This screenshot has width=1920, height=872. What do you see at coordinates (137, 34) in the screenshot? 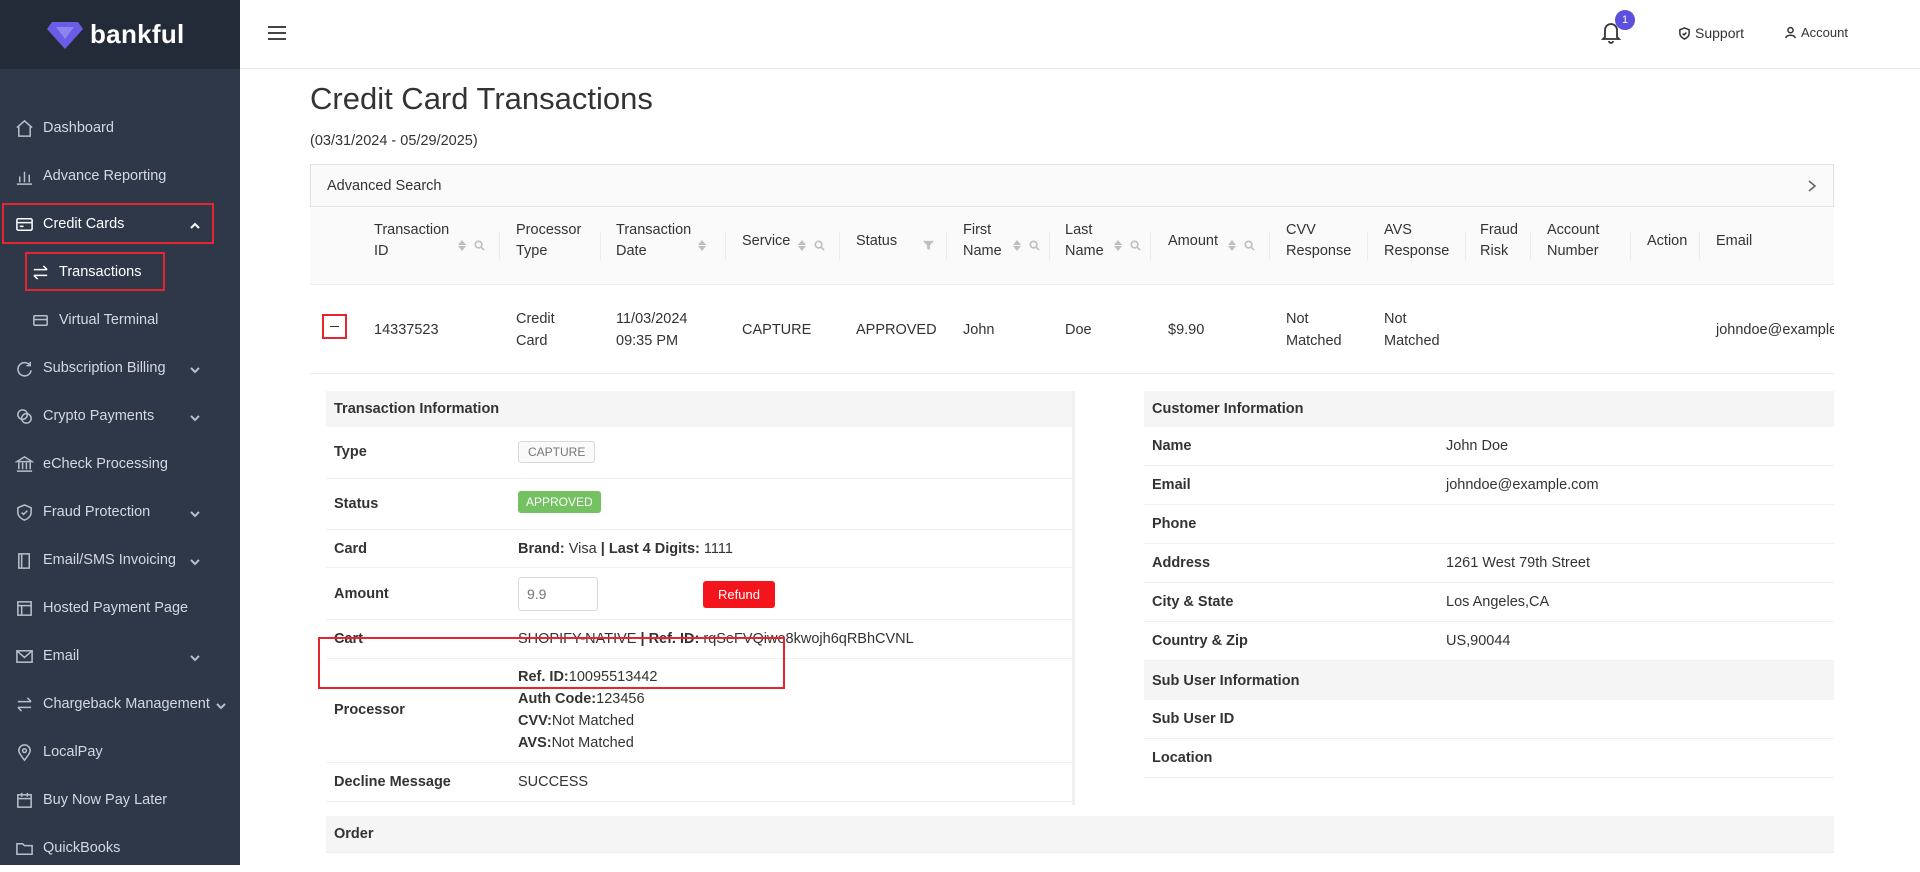
I see `brand-name: bankful` at bounding box center [137, 34].